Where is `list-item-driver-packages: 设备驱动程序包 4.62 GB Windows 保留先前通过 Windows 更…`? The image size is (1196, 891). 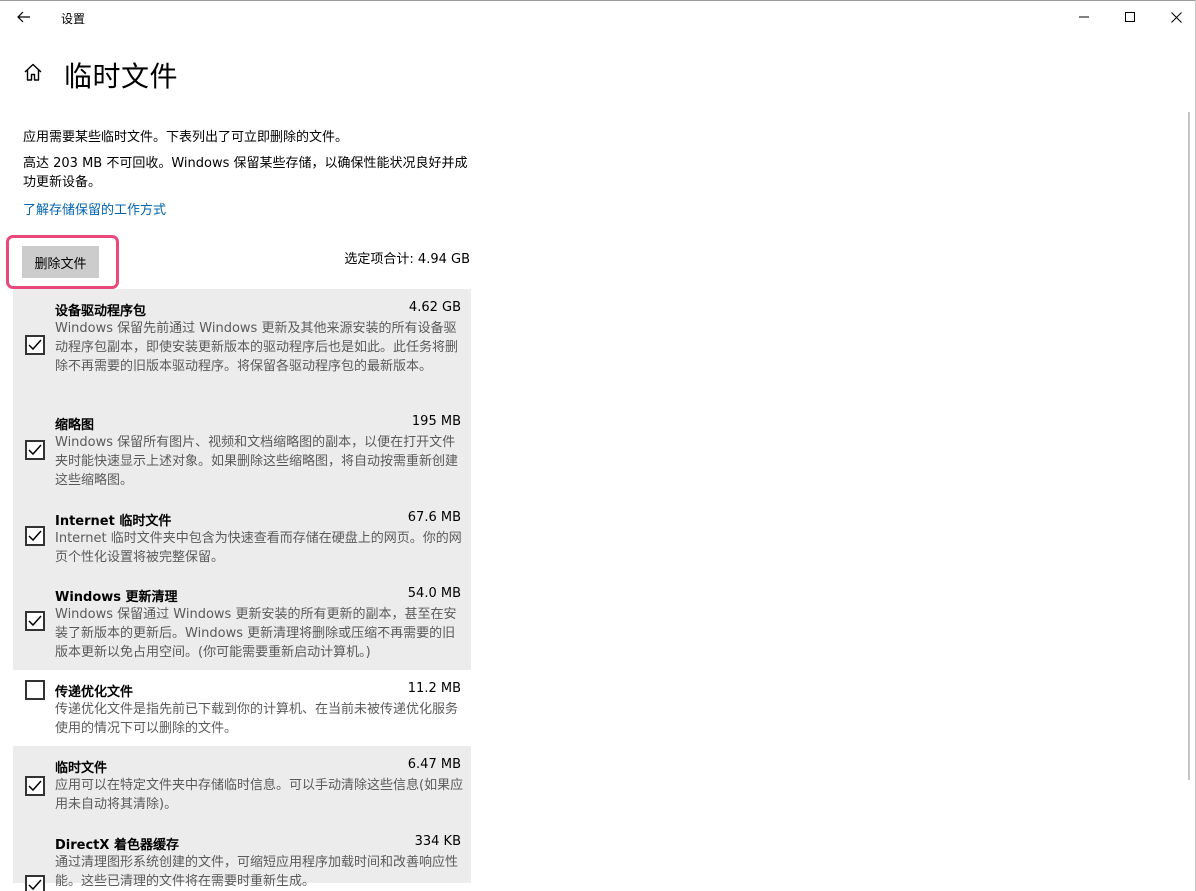 list-item-driver-packages: 设备驱动程序包 4.62 GB Windows 保留先前通过 Windows 更… is located at coordinates (242, 346).